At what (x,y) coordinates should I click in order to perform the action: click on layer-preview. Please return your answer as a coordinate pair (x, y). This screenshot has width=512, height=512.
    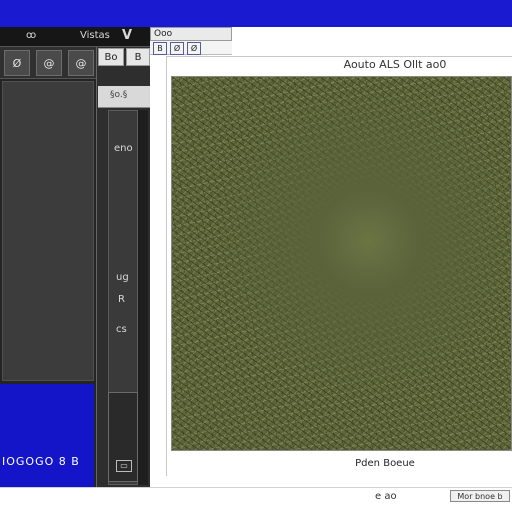
    Looking at the image, I should click on (48, 231).